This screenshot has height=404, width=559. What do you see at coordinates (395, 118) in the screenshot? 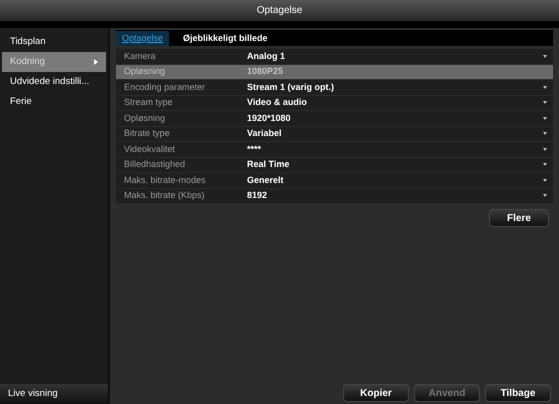
I see `setting-value: 1920*1080` at bounding box center [395, 118].